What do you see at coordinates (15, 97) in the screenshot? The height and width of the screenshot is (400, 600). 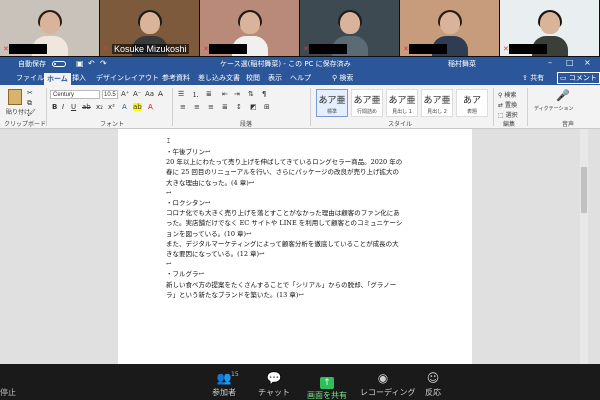 I see `paste-icon` at bounding box center [15, 97].